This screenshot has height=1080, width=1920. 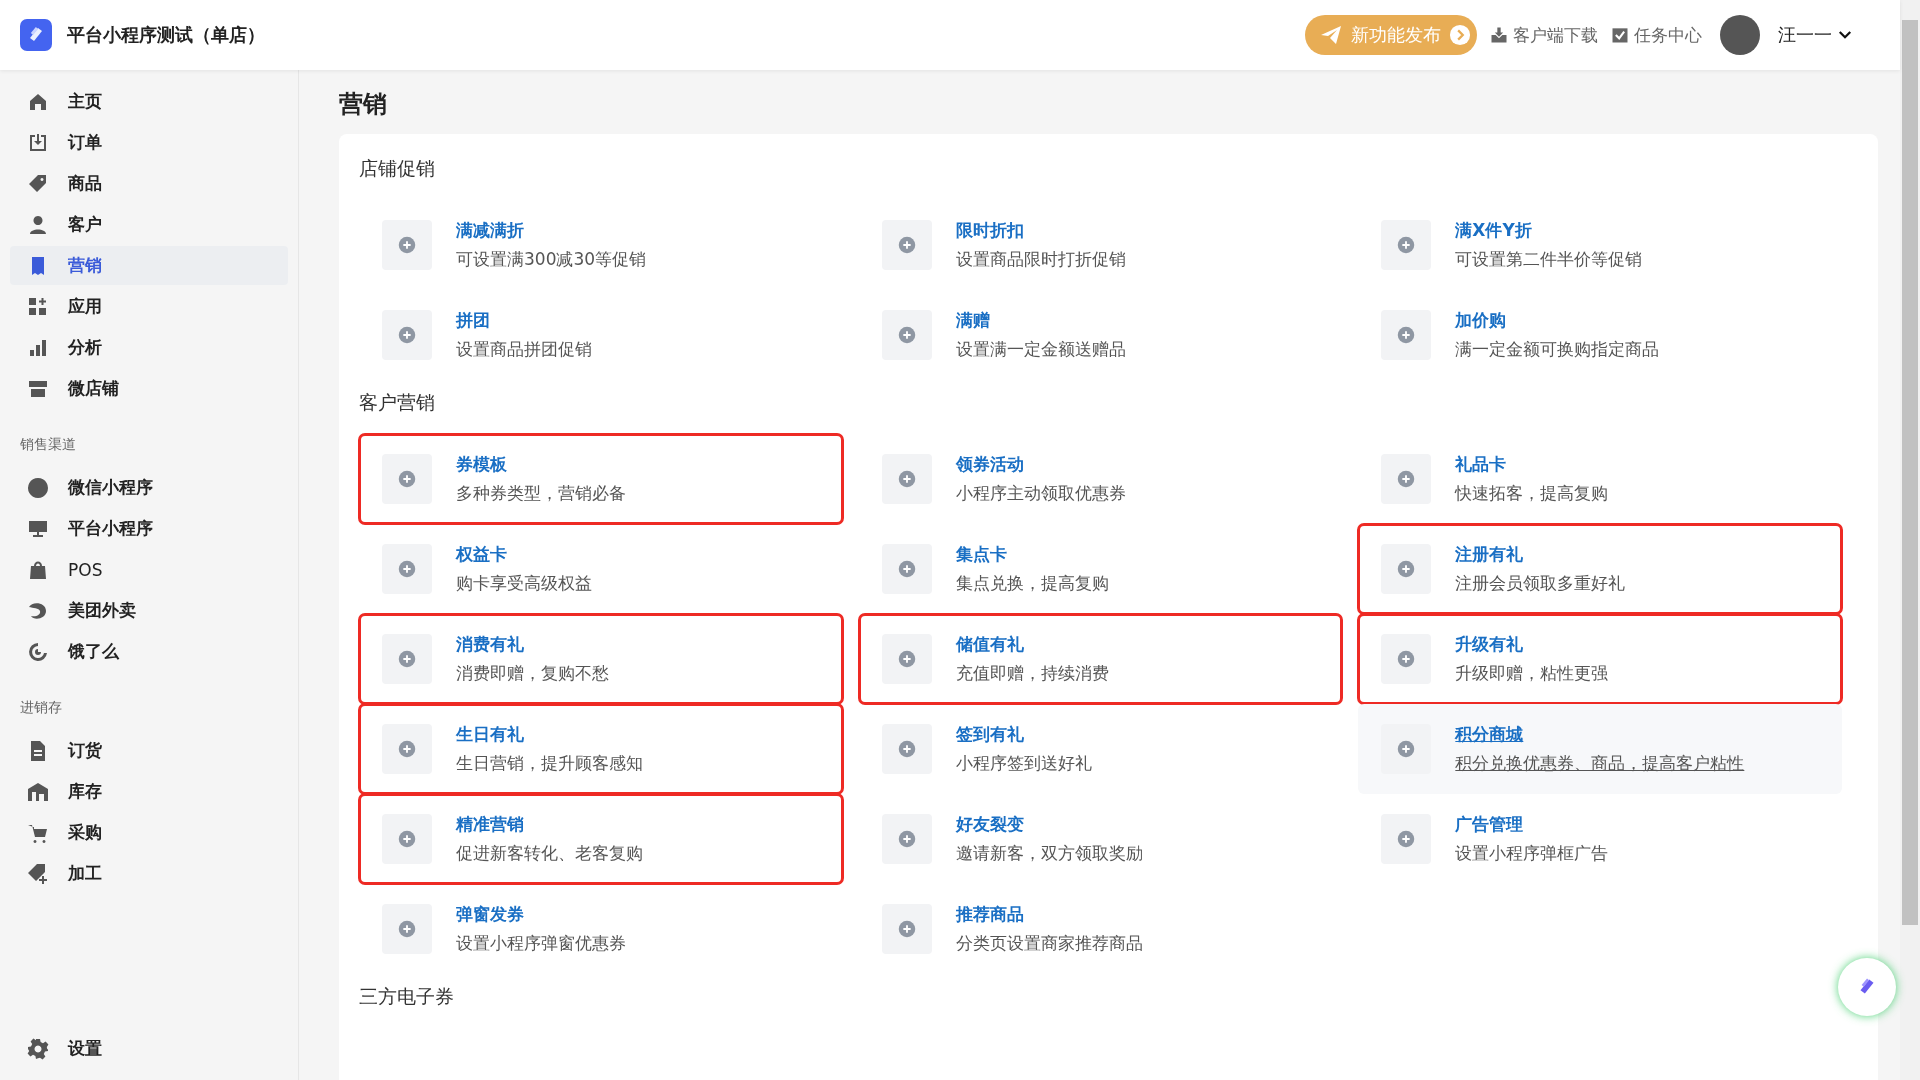 I want to click on feature-title: 精准营销, so click(x=490, y=824).